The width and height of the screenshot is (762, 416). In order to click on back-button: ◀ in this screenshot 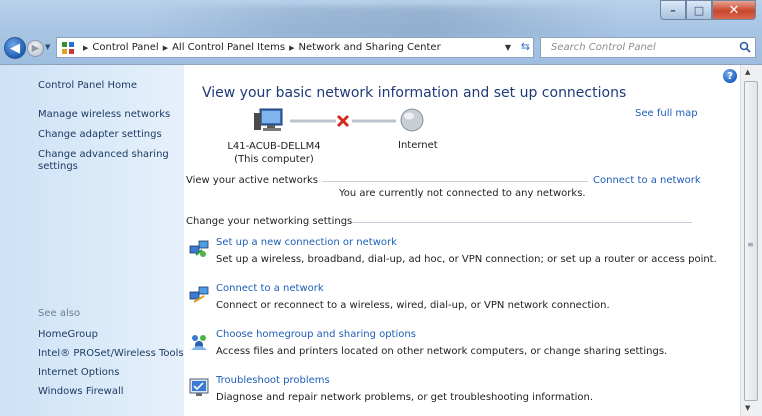, I will do `click(15, 48)`.